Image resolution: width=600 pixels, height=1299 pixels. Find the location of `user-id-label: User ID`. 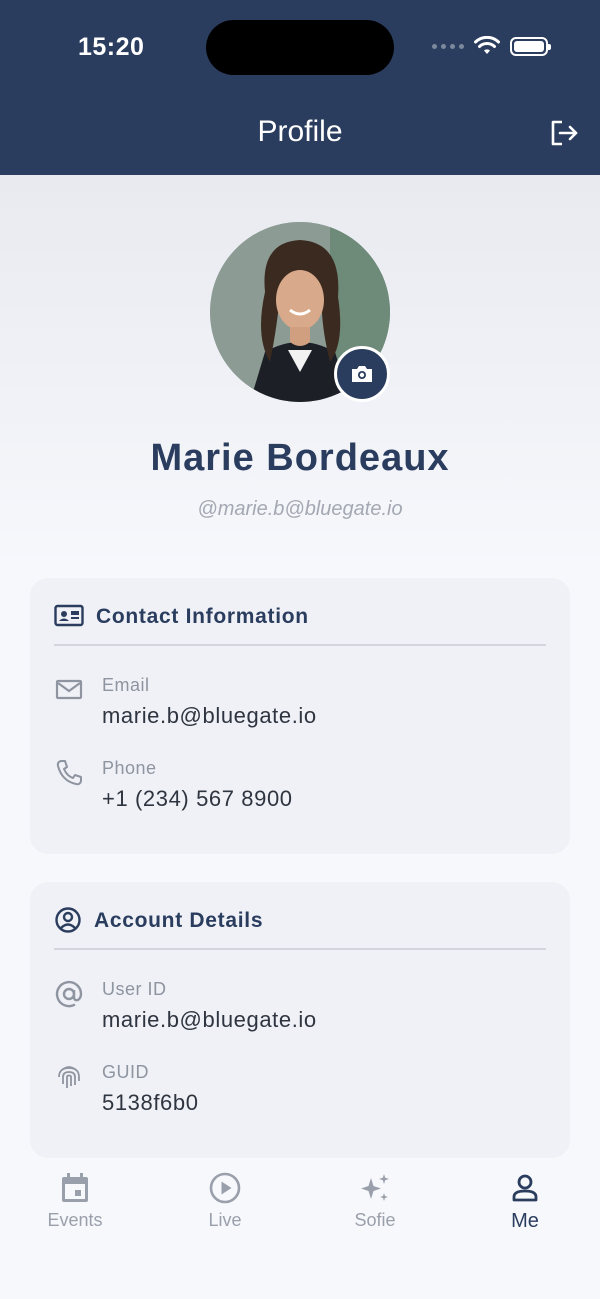

user-id-label: User ID is located at coordinates (134, 989).